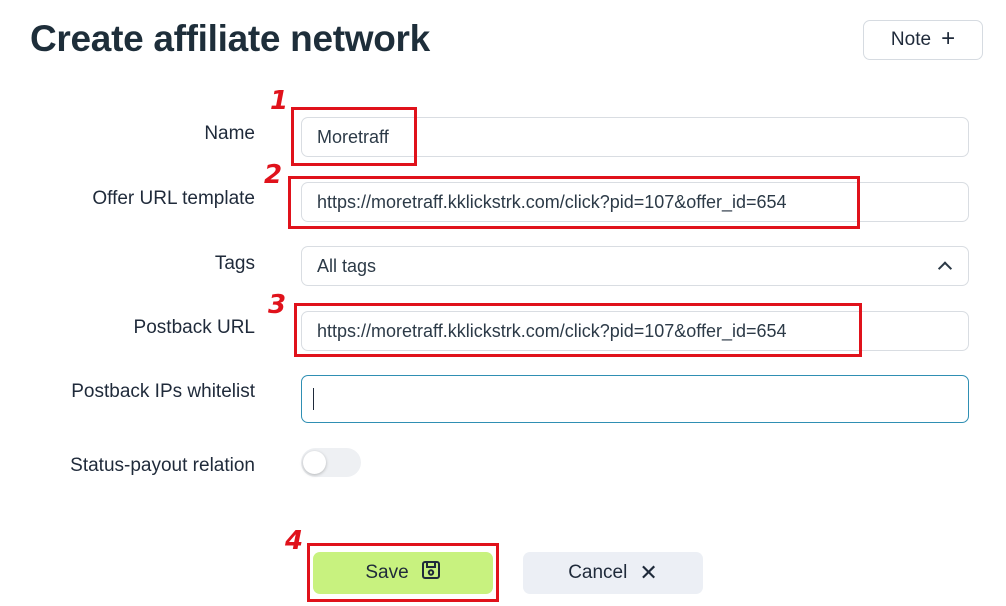 The image size is (1006, 606). I want to click on toggle-knob, so click(314, 462).